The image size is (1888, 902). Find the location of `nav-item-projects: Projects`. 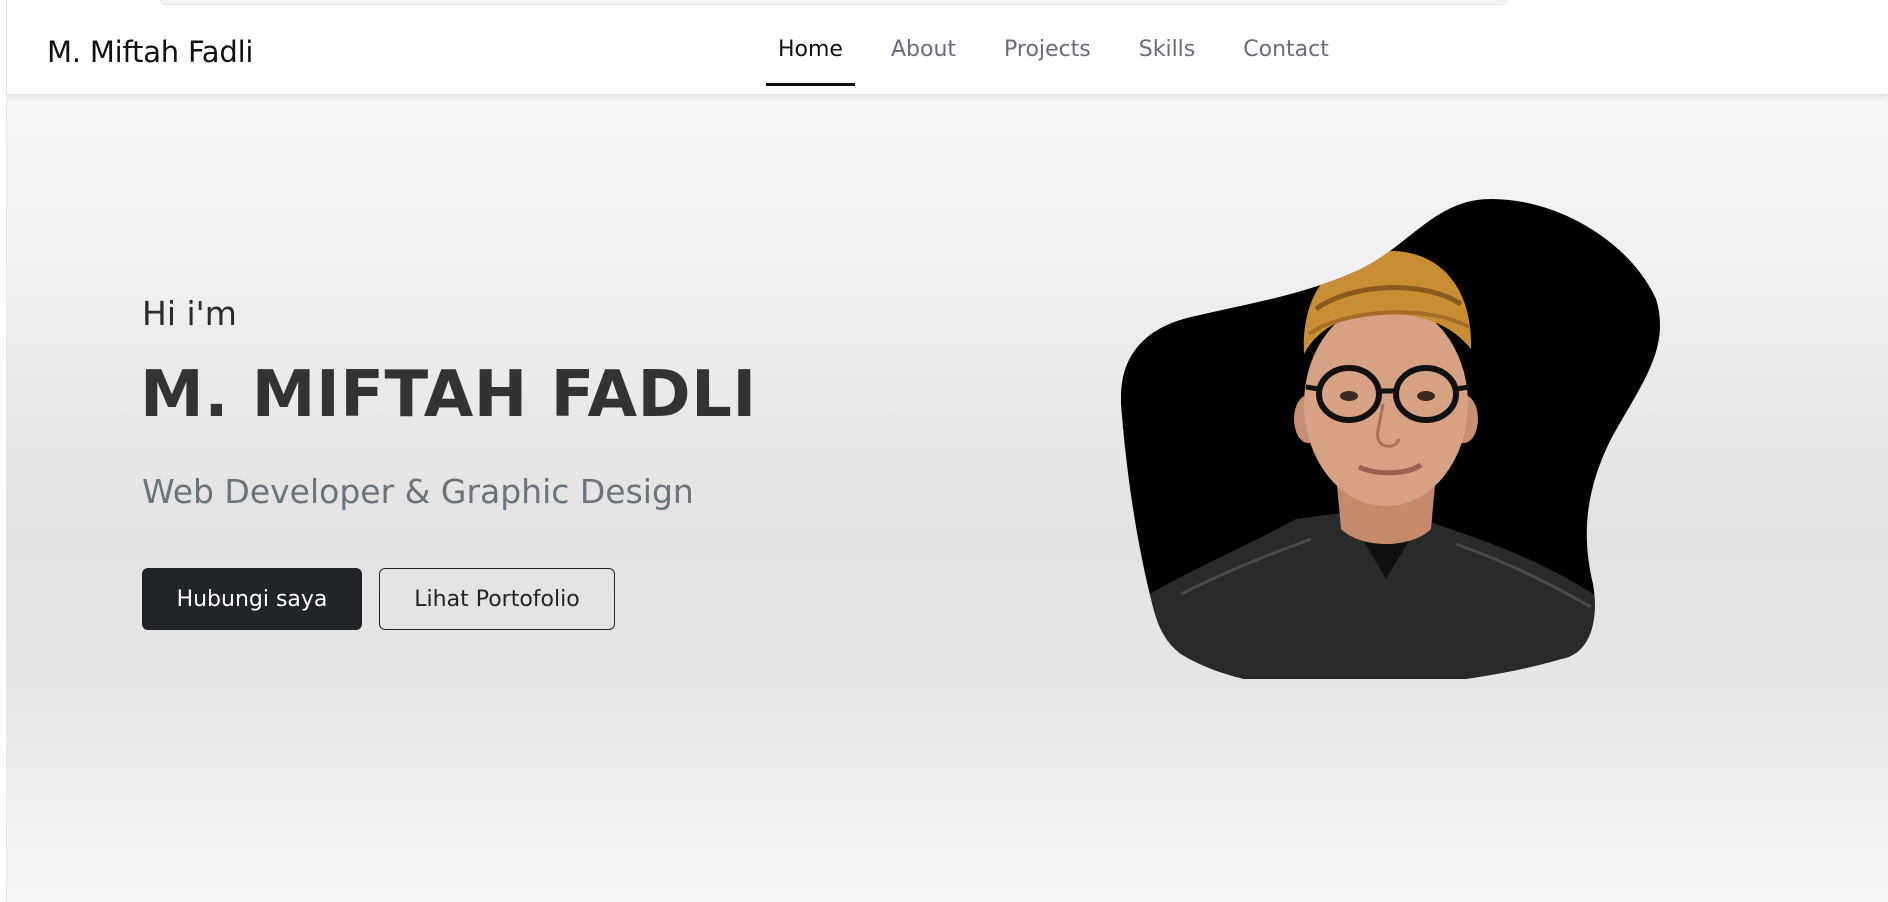

nav-item-projects: Projects is located at coordinates (1047, 50).